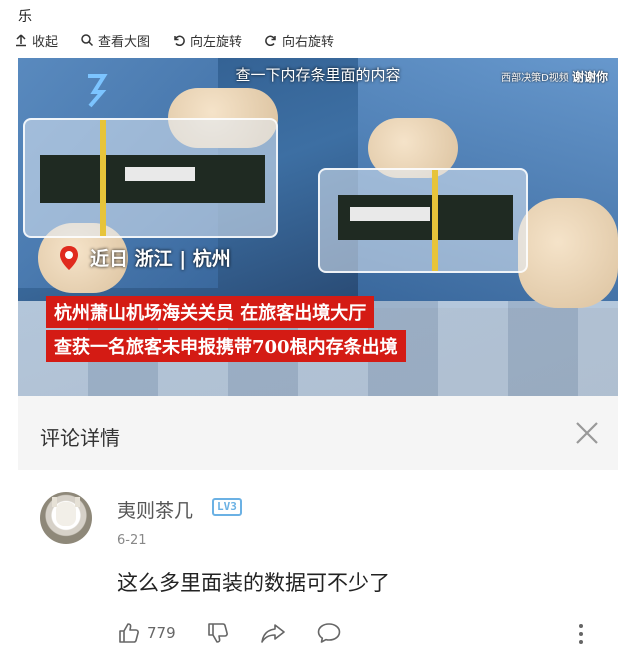 Image resolution: width=642 pixels, height=651 pixels. Describe the element at coordinates (253, 583) in the screenshot. I see `comment-text: 这么多里面装的数据可不少了` at that location.